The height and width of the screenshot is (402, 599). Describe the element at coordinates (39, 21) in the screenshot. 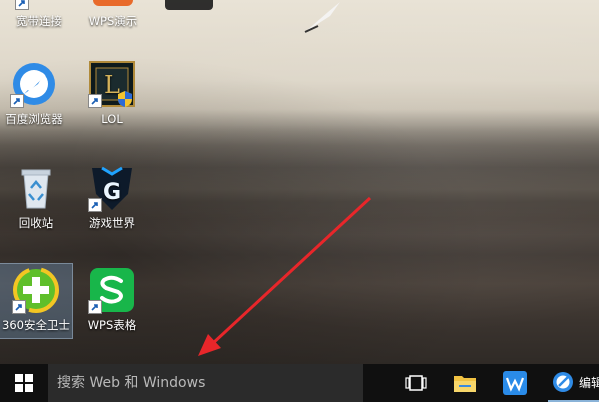

I see `icon-label: 宽带连接` at that location.